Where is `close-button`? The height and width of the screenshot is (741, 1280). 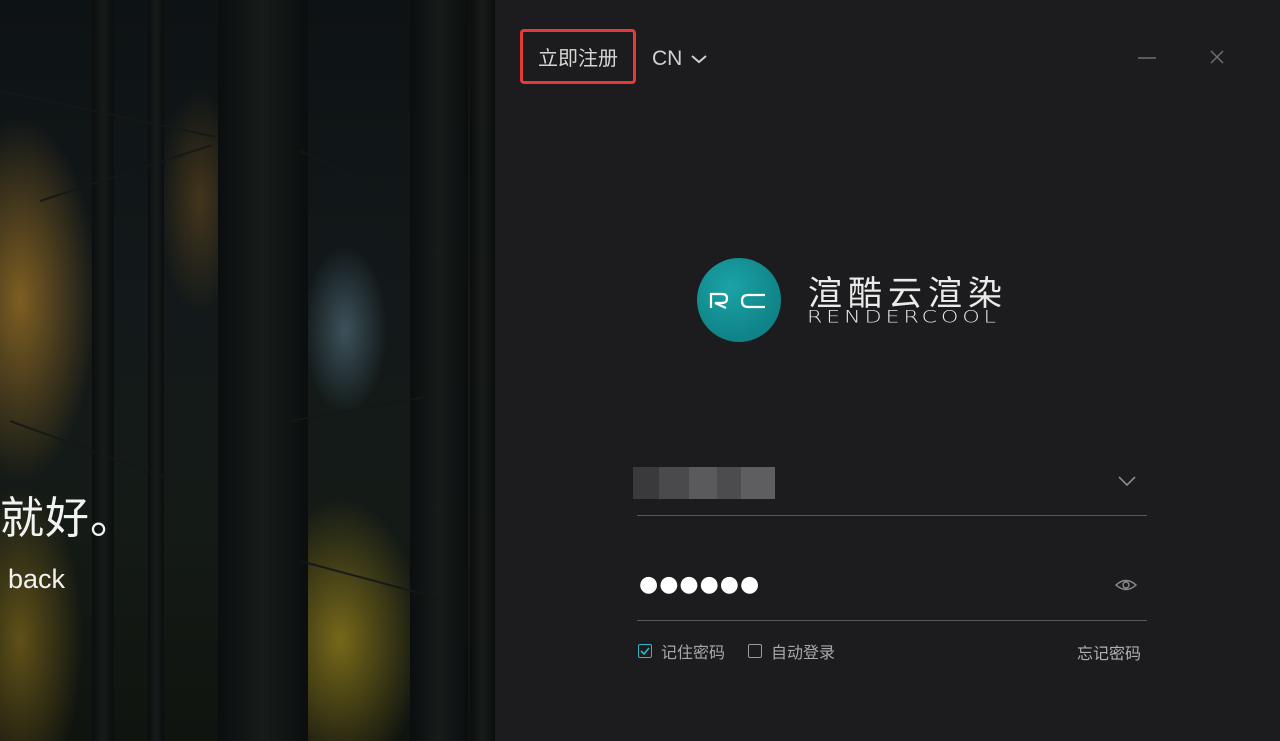
close-button is located at coordinates (1217, 57).